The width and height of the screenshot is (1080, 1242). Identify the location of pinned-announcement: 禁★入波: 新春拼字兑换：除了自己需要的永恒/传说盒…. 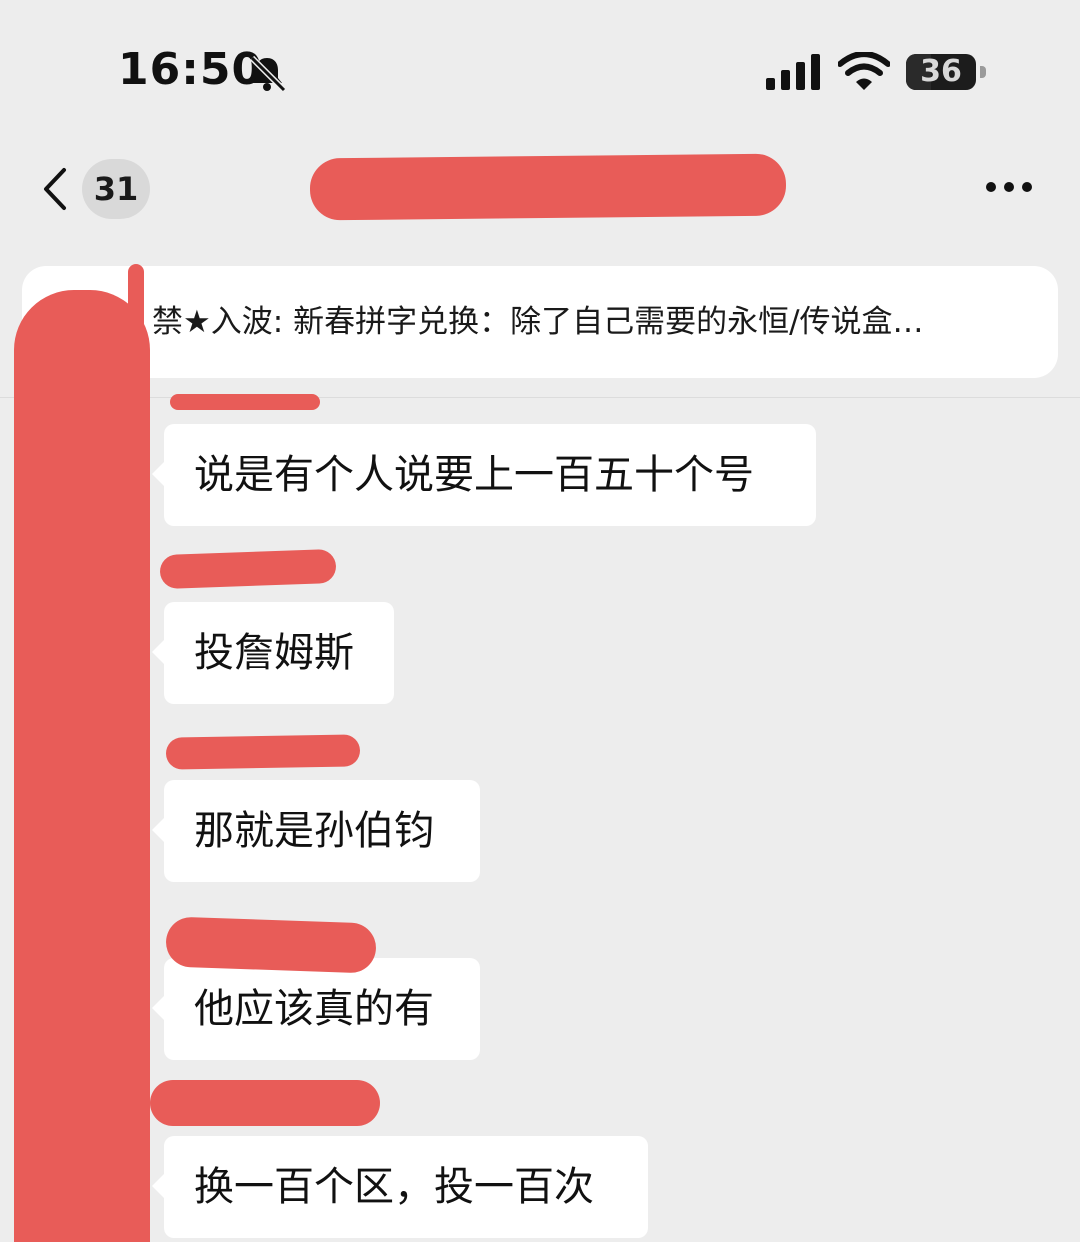
(540, 322).